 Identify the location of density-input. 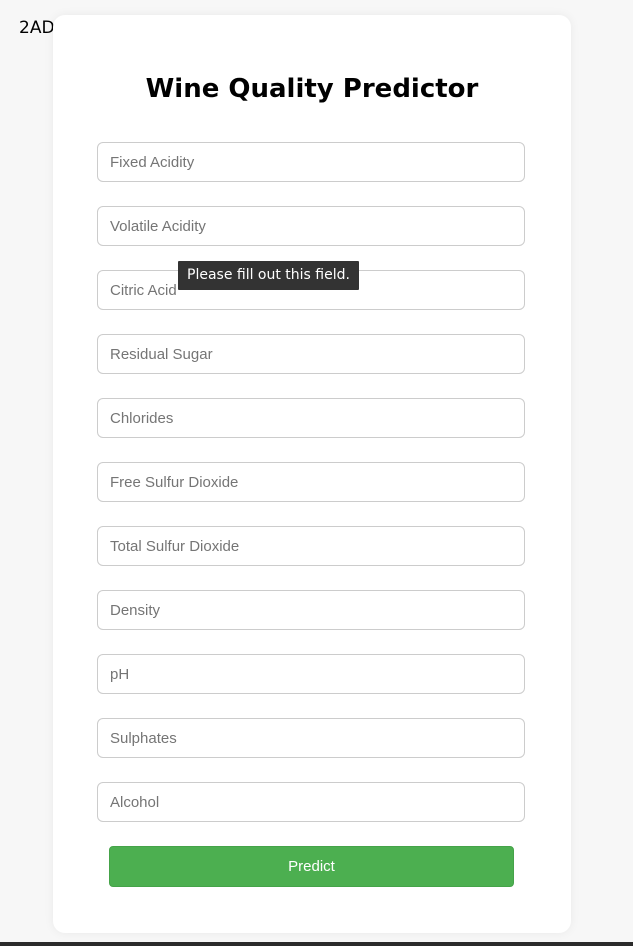
(311, 610).